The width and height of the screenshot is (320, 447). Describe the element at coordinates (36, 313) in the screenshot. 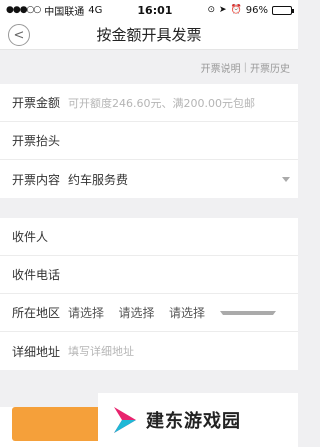

I see `region-label: 所在地区` at that location.